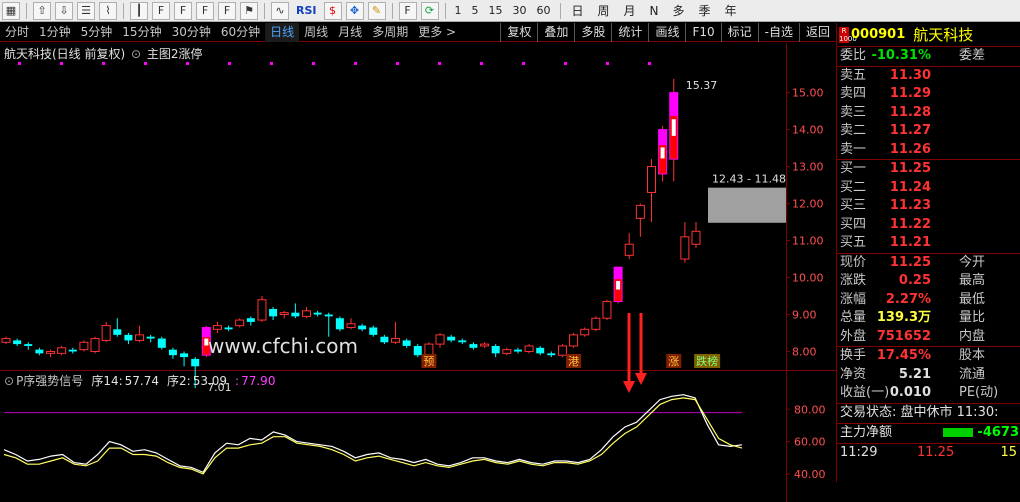  Describe the element at coordinates (654, 11) in the screenshot. I see `range-button: N` at that location.